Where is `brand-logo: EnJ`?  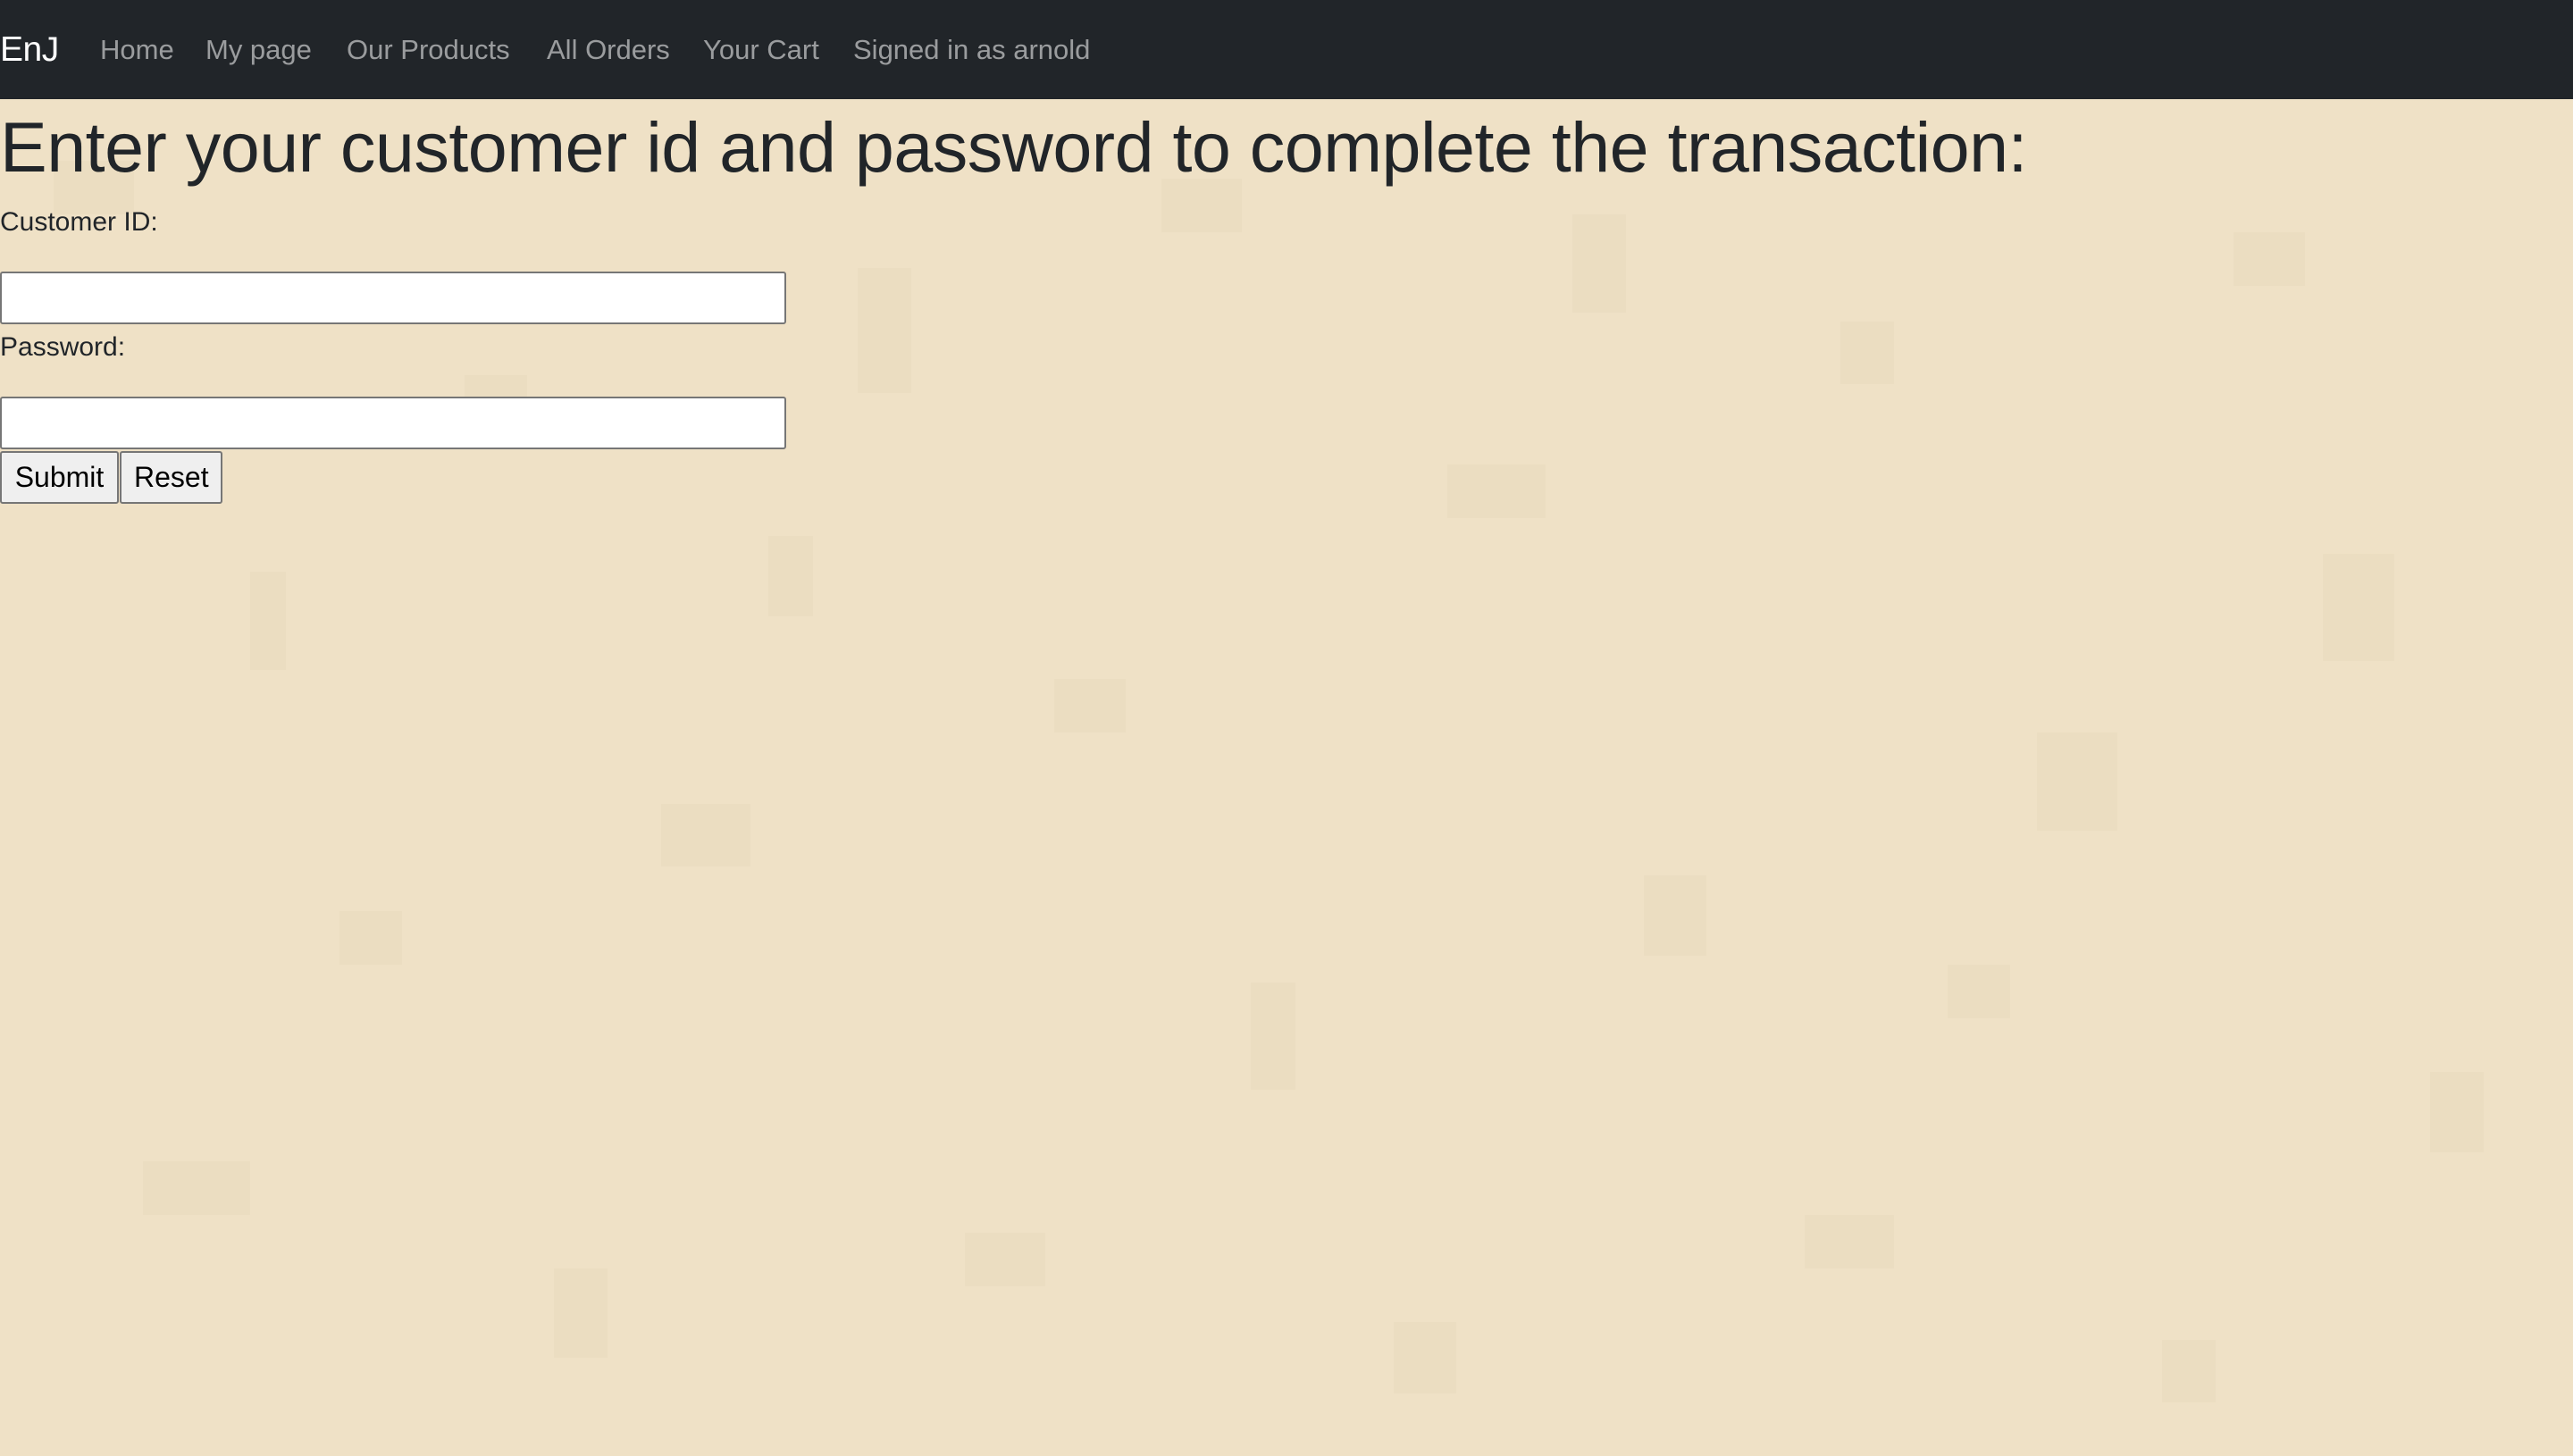
brand-logo: EnJ is located at coordinates (29, 50).